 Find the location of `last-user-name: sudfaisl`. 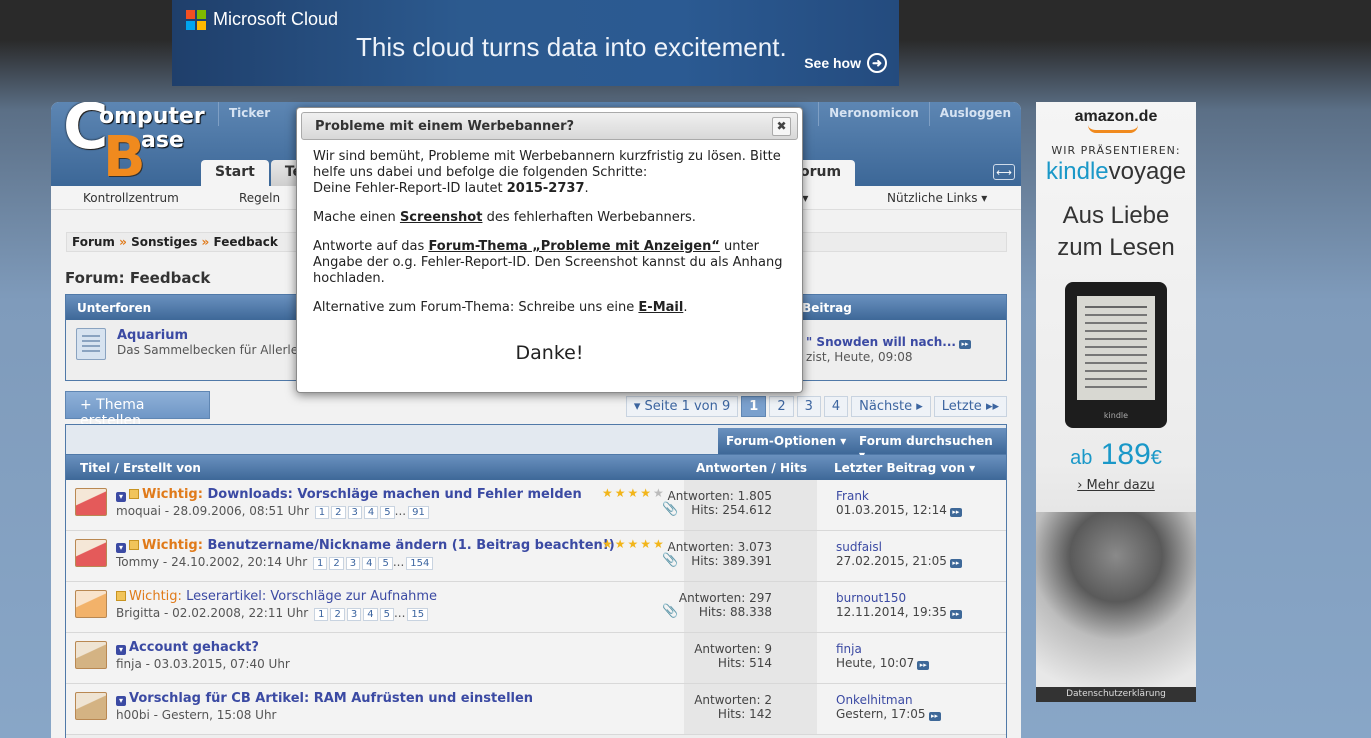

last-user-name: sudfaisl is located at coordinates (859, 547).